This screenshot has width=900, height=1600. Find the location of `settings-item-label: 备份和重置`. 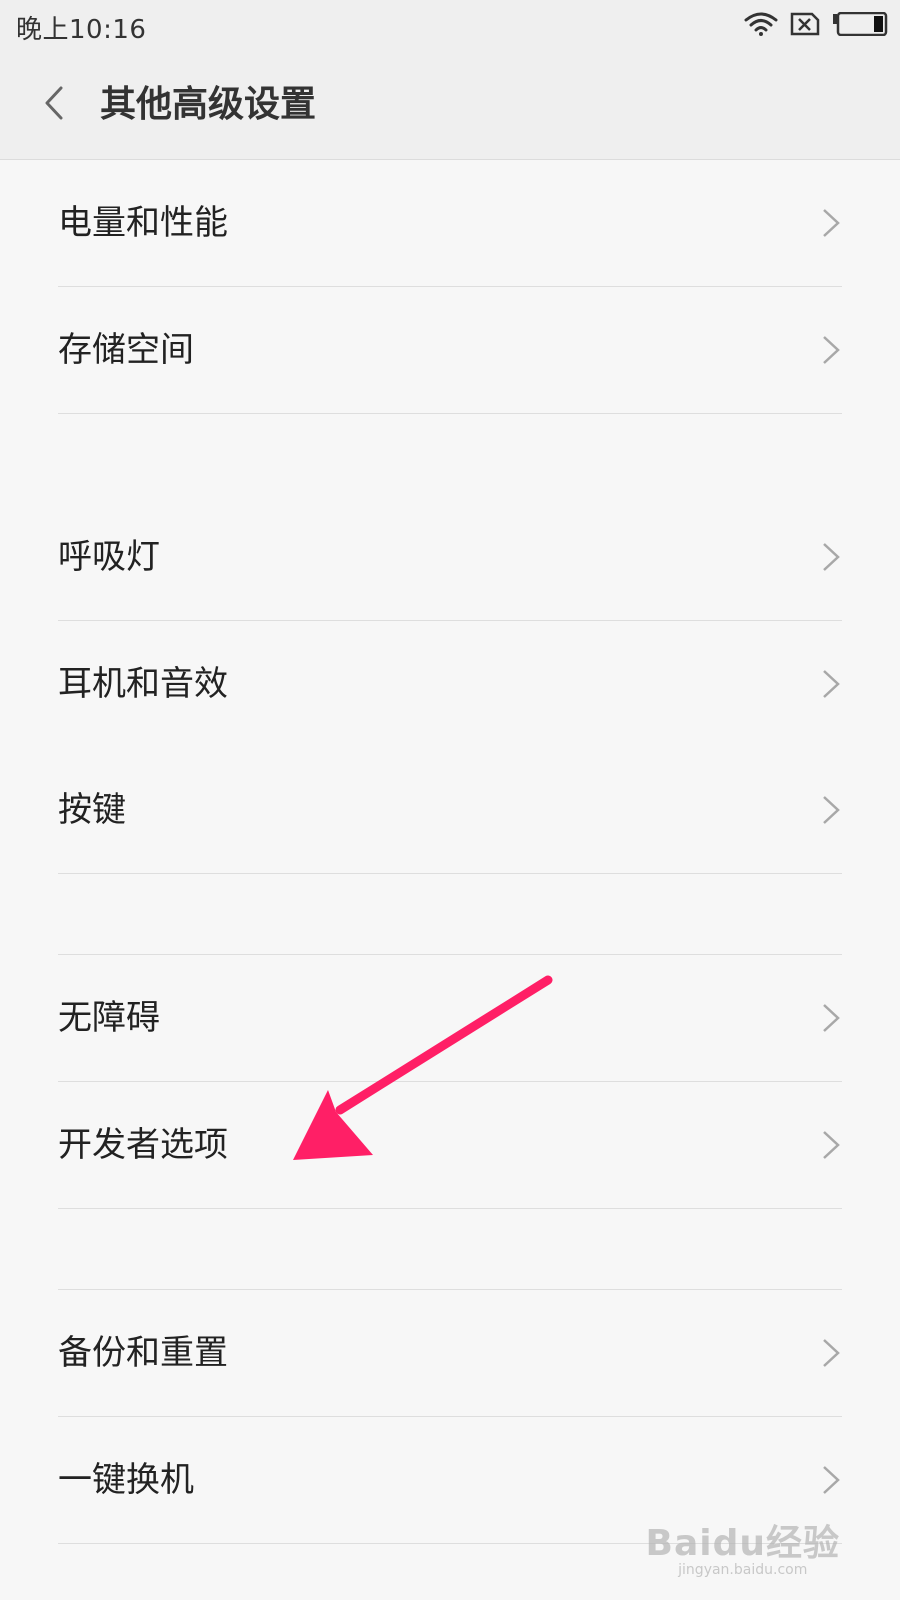

settings-item-label: 备份和重置 is located at coordinates (143, 1353).